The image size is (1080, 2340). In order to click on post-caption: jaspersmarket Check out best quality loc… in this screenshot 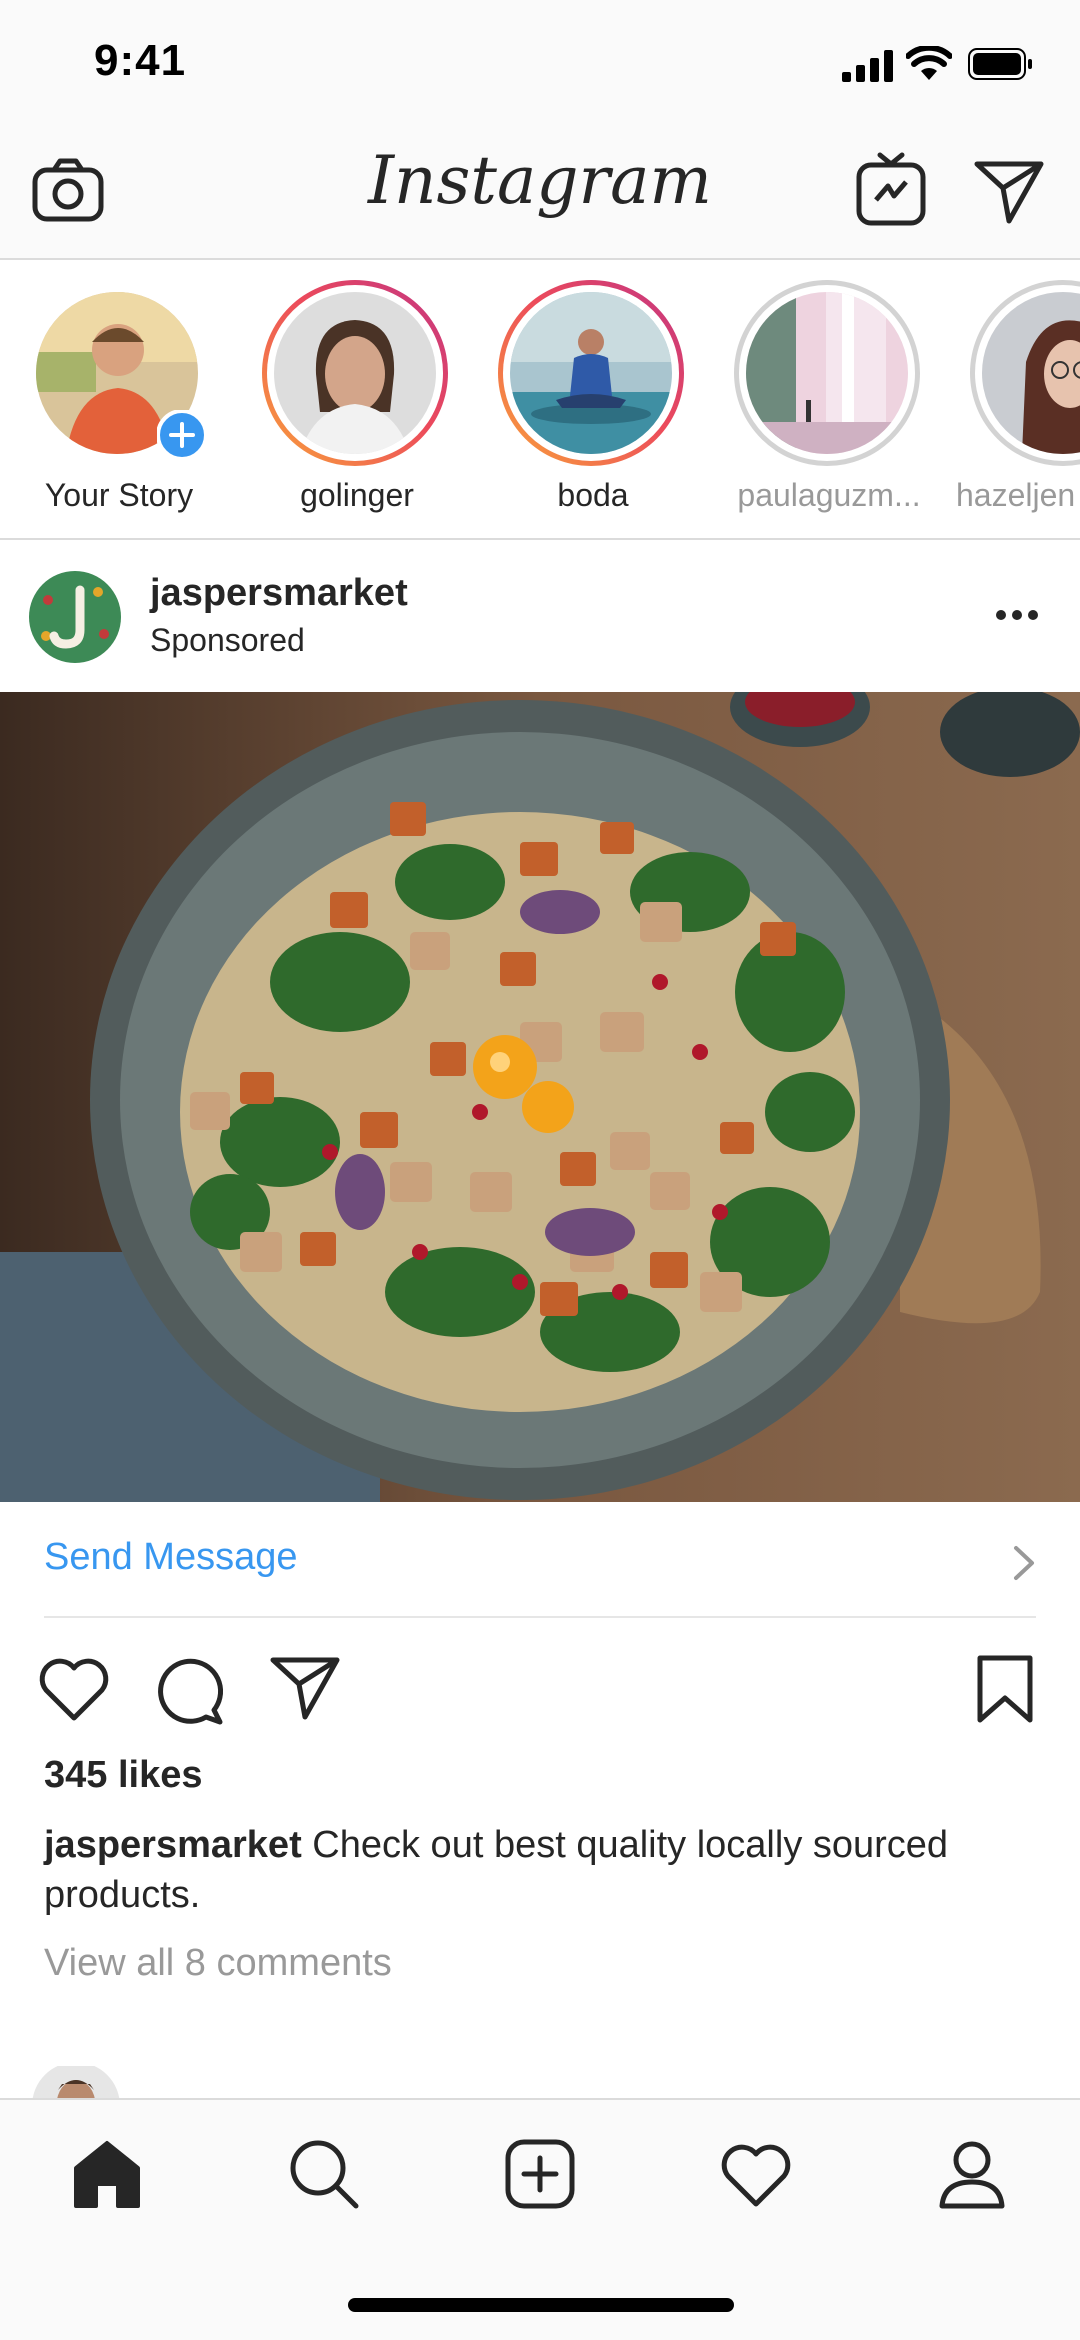, I will do `click(539, 1870)`.